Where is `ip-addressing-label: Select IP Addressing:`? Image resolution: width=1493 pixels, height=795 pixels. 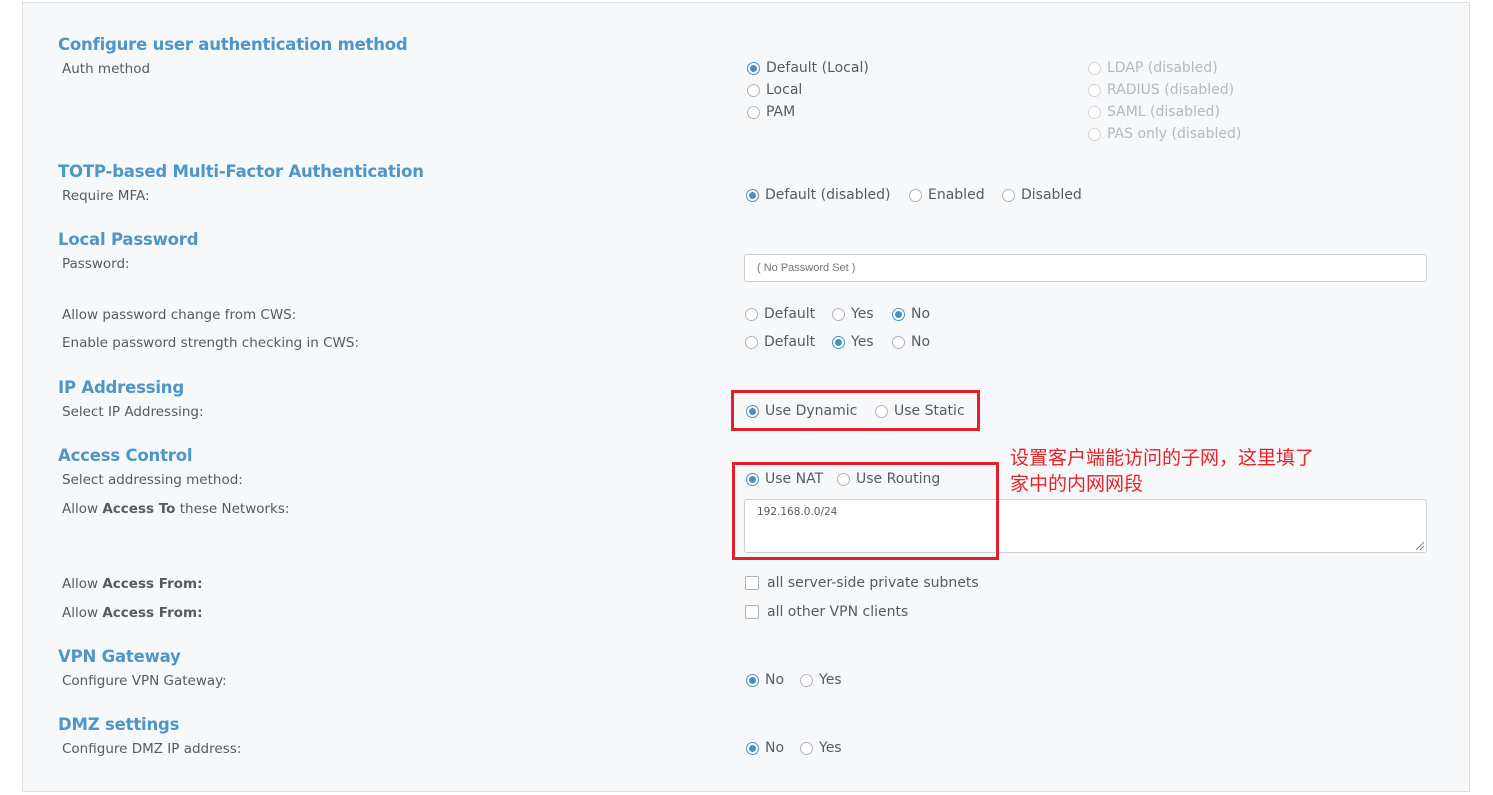
ip-addressing-label: Select IP Addressing: is located at coordinates (133, 412).